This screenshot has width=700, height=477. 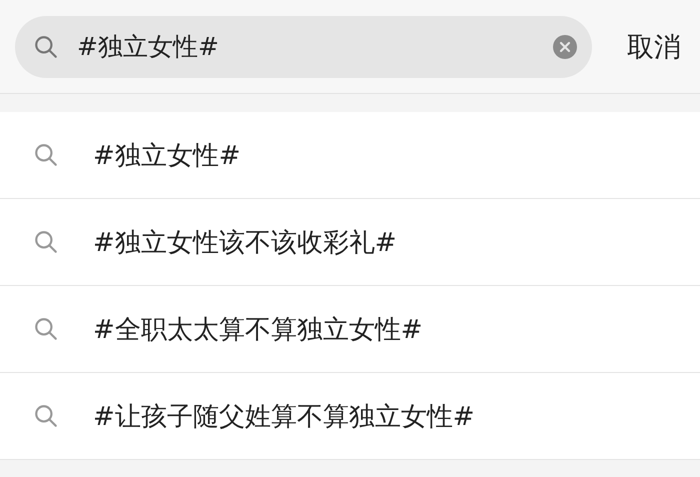 What do you see at coordinates (167, 155) in the screenshot?
I see `suggestion-item: #独立女性#` at bounding box center [167, 155].